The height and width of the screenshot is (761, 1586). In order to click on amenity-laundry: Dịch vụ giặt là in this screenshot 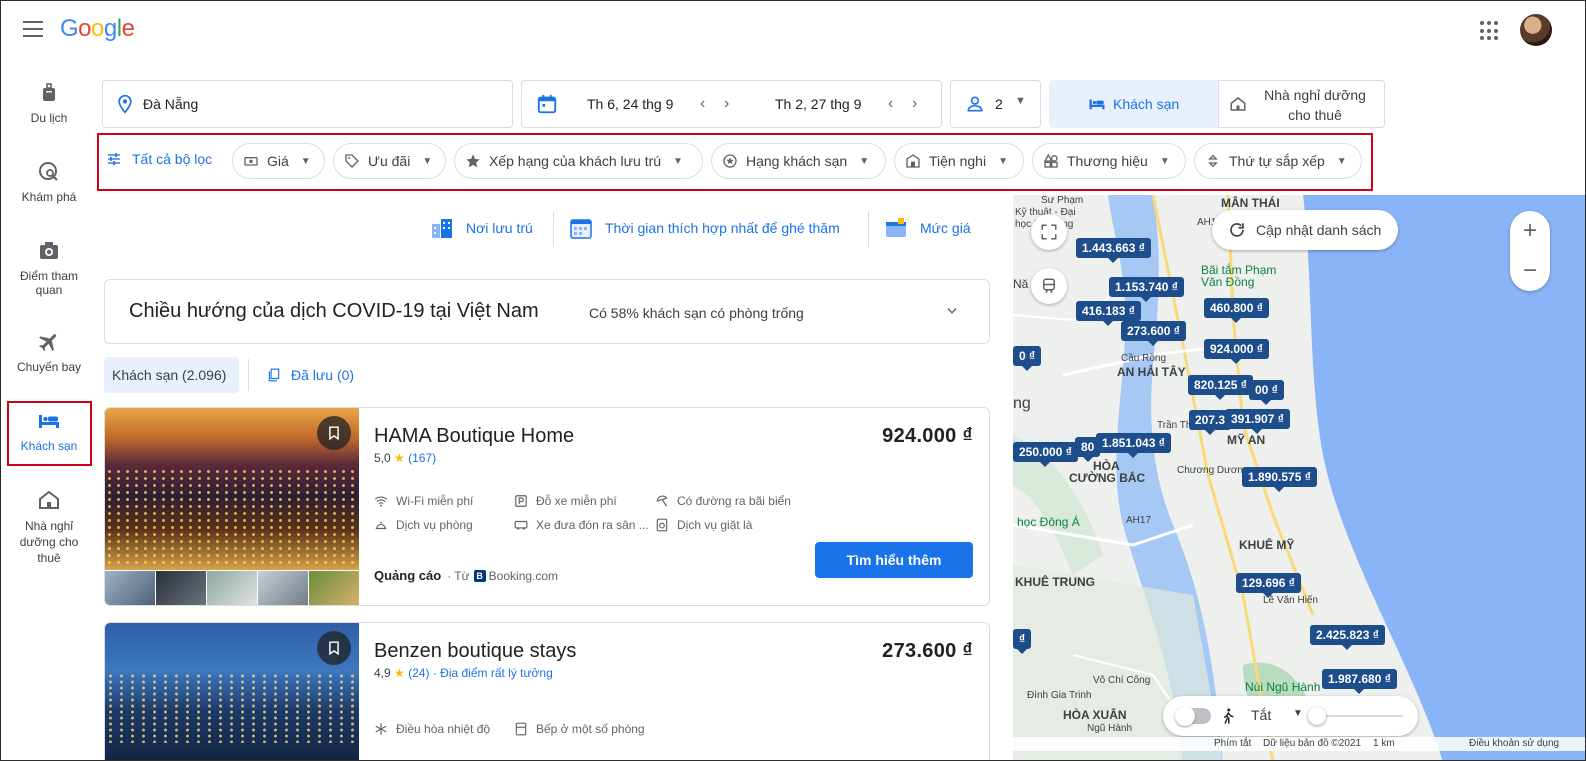, I will do `click(703, 525)`.